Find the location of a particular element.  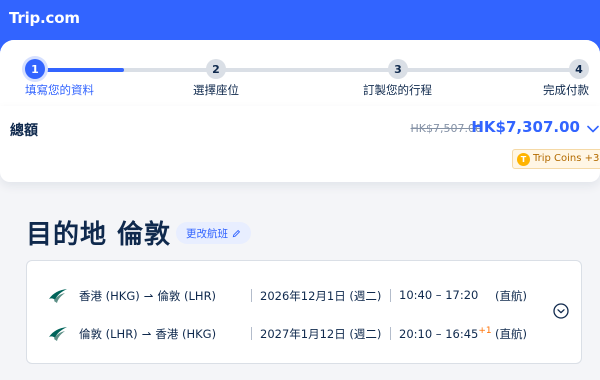

outbound-arrive: 17:20 is located at coordinates (462, 295).